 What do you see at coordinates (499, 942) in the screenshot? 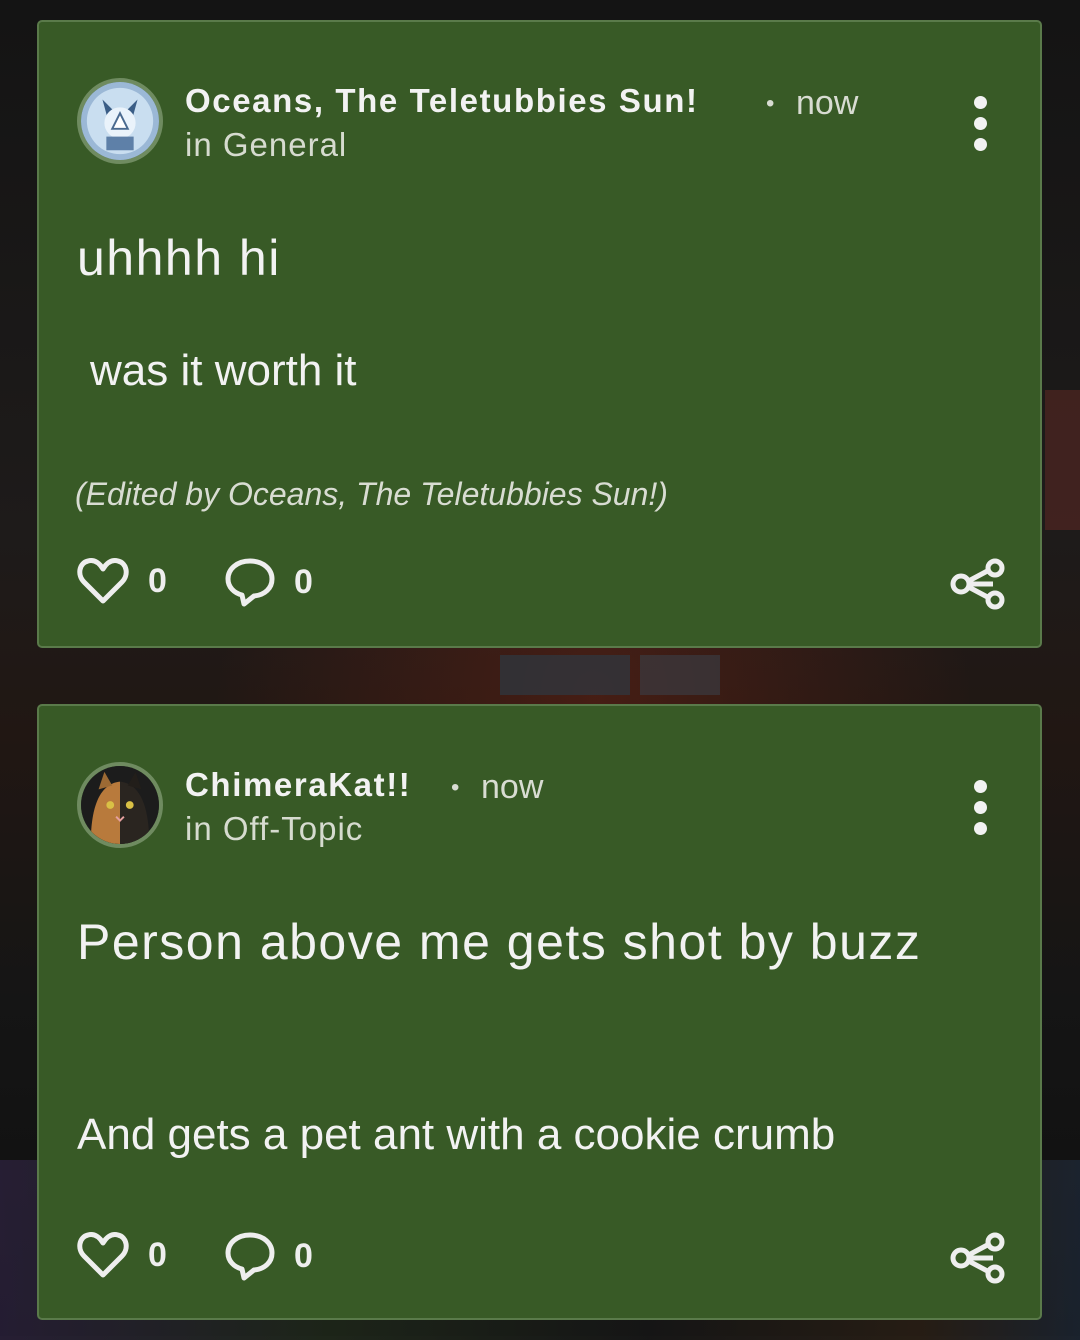
I see `post-title: Person above me gets shot by buzz` at bounding box center [499, 942].